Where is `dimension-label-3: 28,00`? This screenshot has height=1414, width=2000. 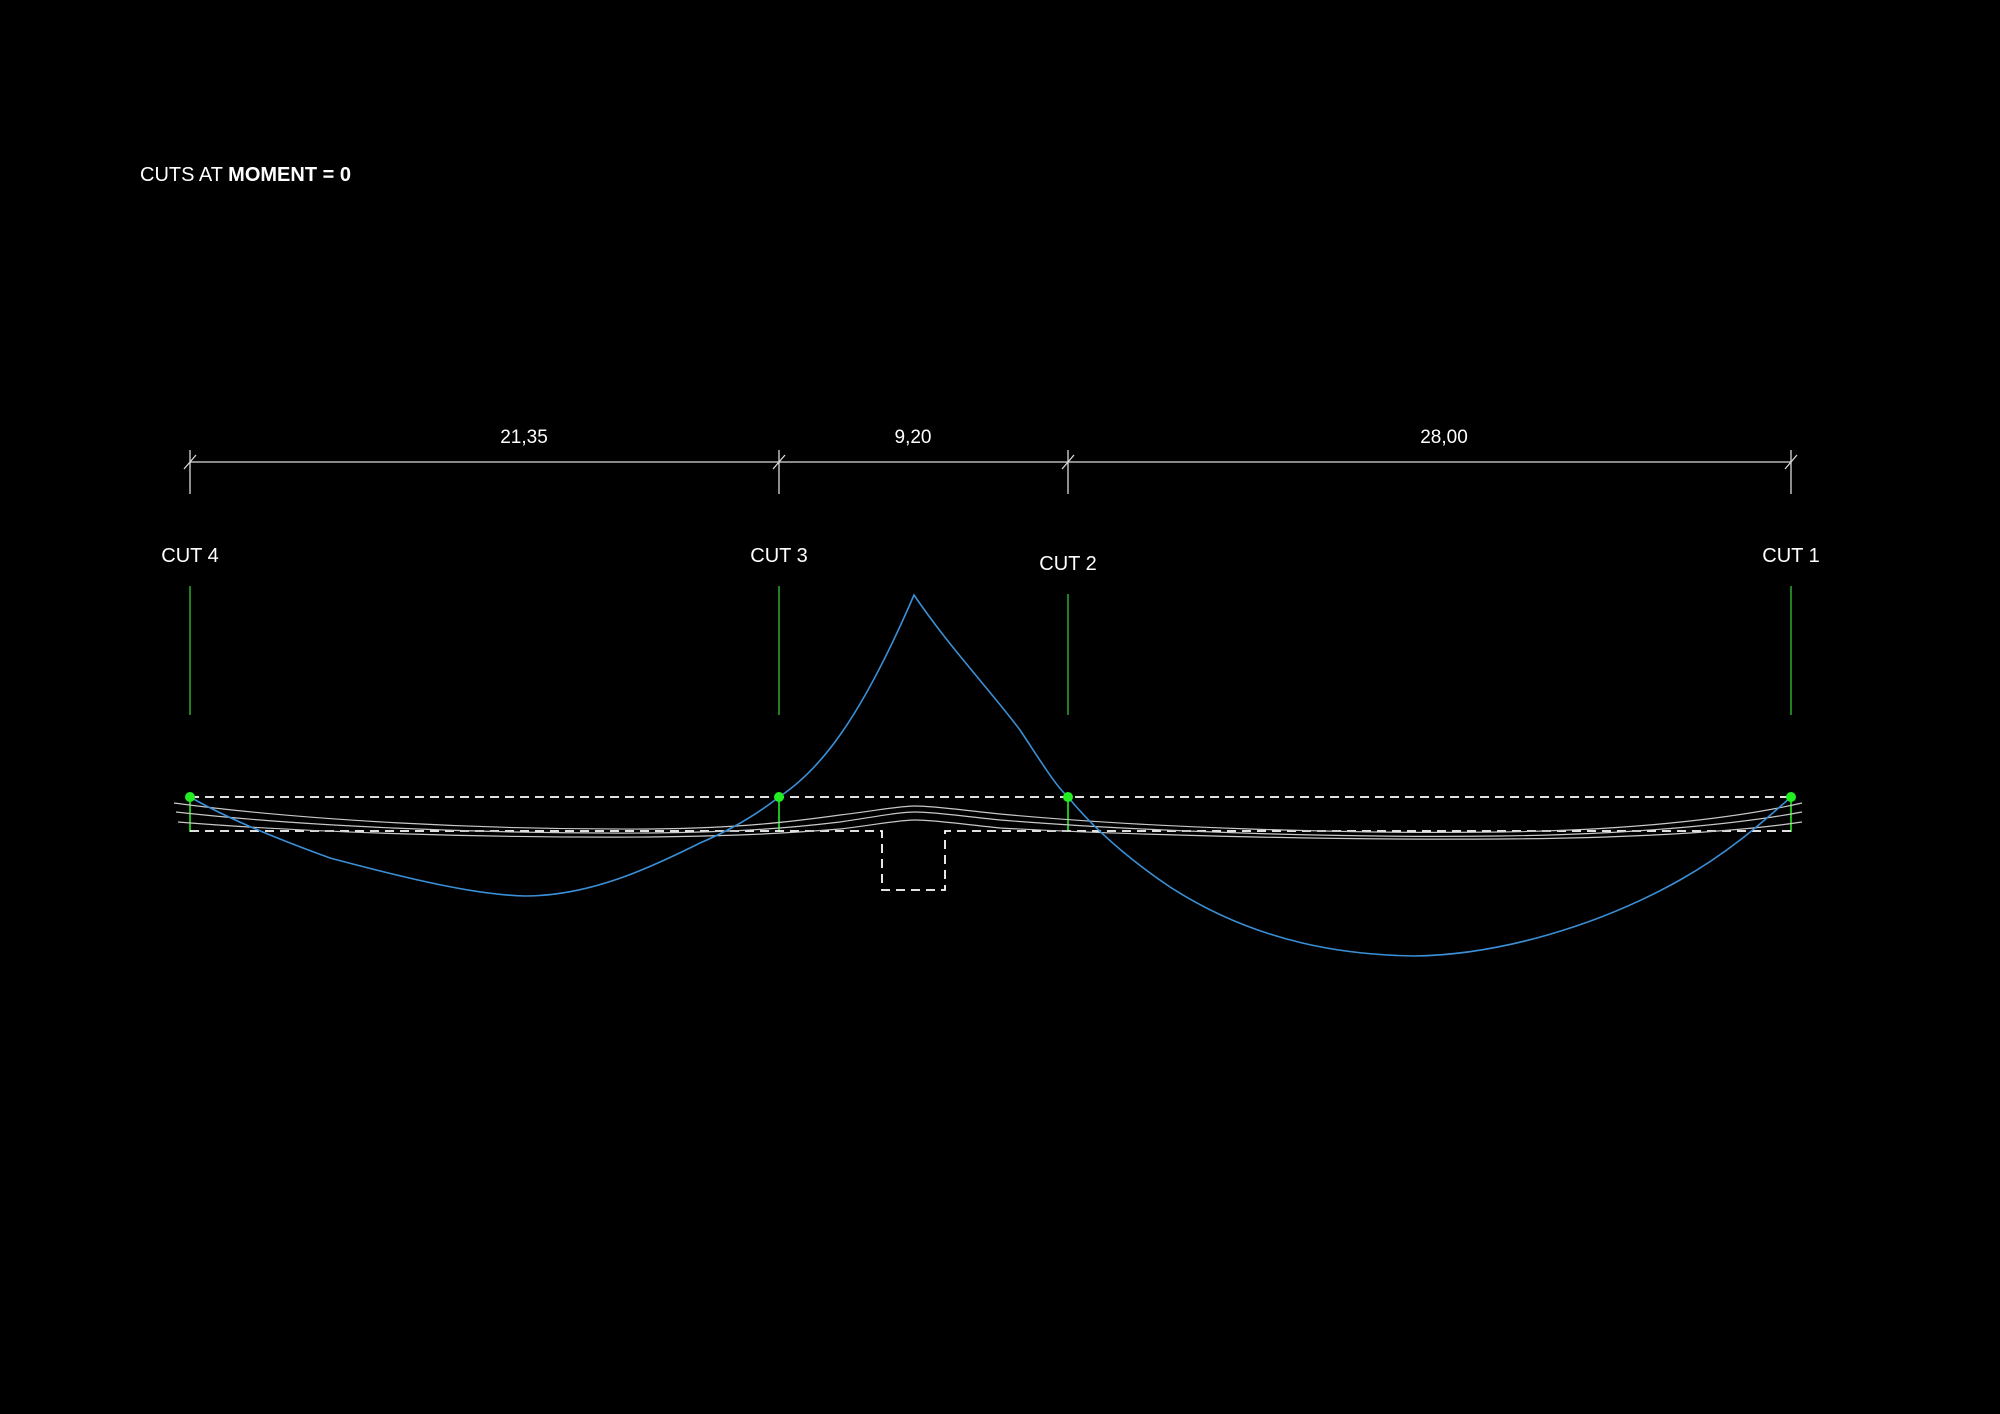
dimension-label-3: 28,00 is located at coordinates (1444, 437).